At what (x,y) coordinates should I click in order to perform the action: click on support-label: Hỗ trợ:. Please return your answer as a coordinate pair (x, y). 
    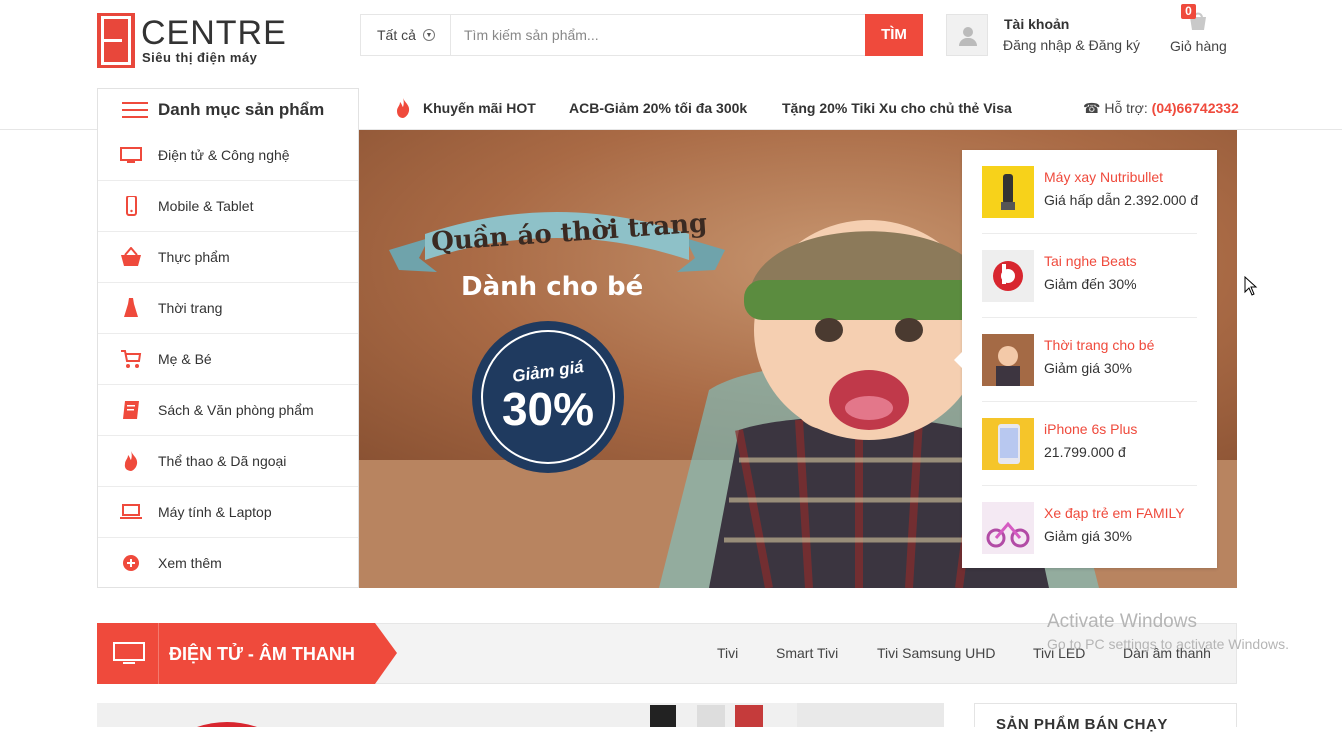
    Looking at the image, I should click on (1126, 108).